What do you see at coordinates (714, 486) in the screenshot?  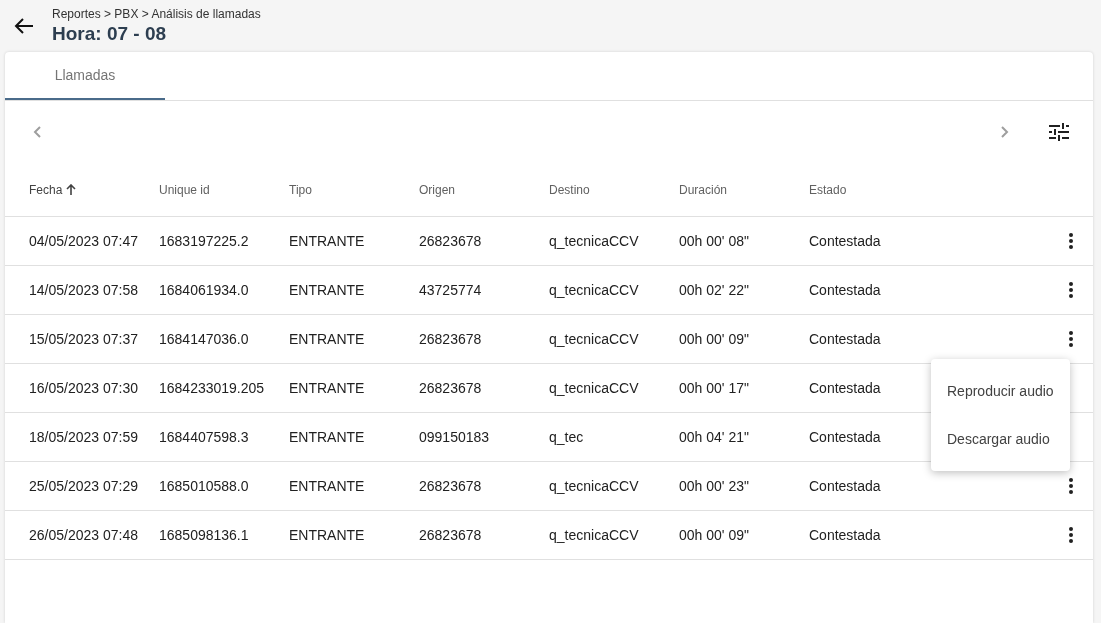 I see `table-cell: 00h 00' 23"` at bounding box center [714, 486].